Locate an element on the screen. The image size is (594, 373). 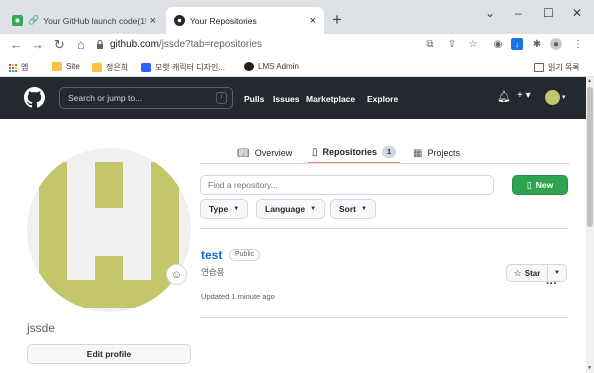
bookmark-site: Site is located at coordinates (66, 66).